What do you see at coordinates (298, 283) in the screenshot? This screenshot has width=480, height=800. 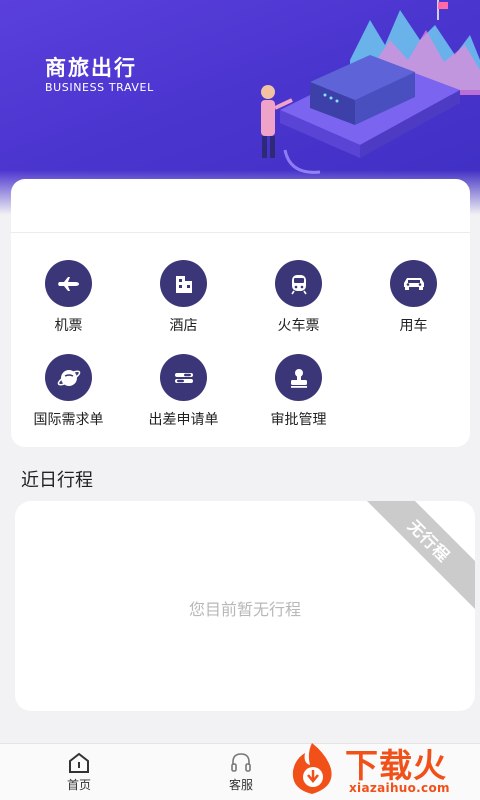 I see `train-icon` at bounding box center [298, 283].